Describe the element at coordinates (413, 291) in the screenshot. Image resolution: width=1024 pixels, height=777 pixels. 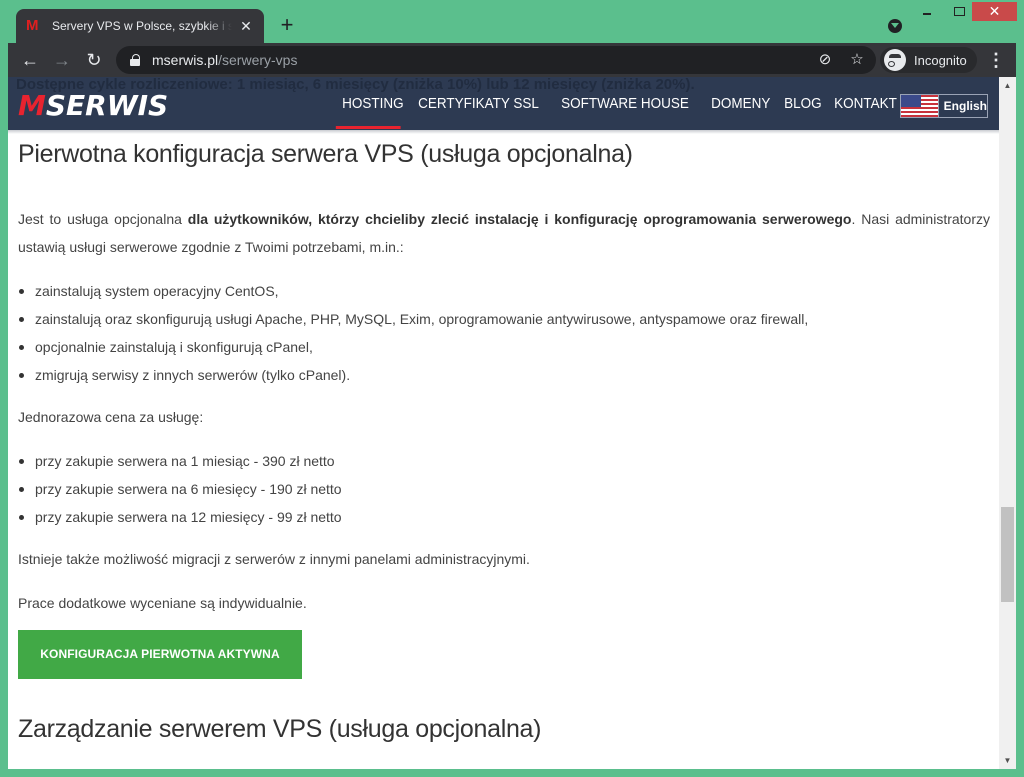
I see `list-item: zainstalują system operacyjny CentOS,` at that location.